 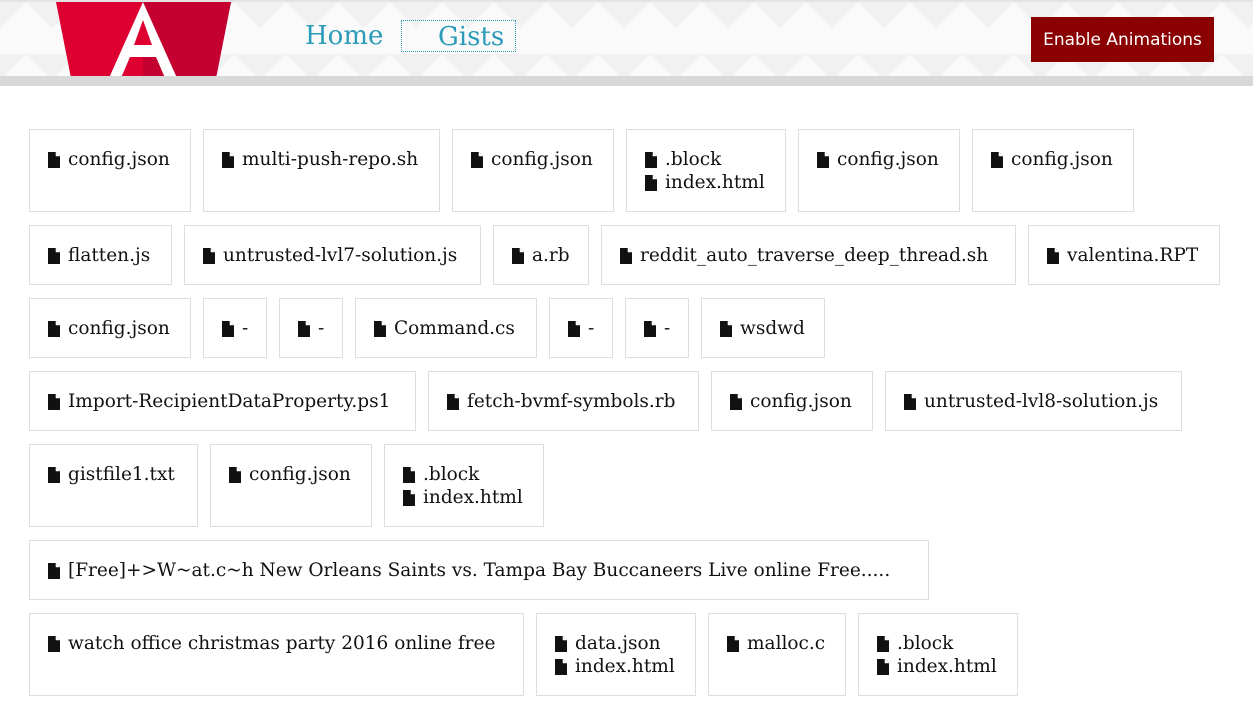 I want to click on gist-file-name: wsdwd, so click(x=772, y=328).